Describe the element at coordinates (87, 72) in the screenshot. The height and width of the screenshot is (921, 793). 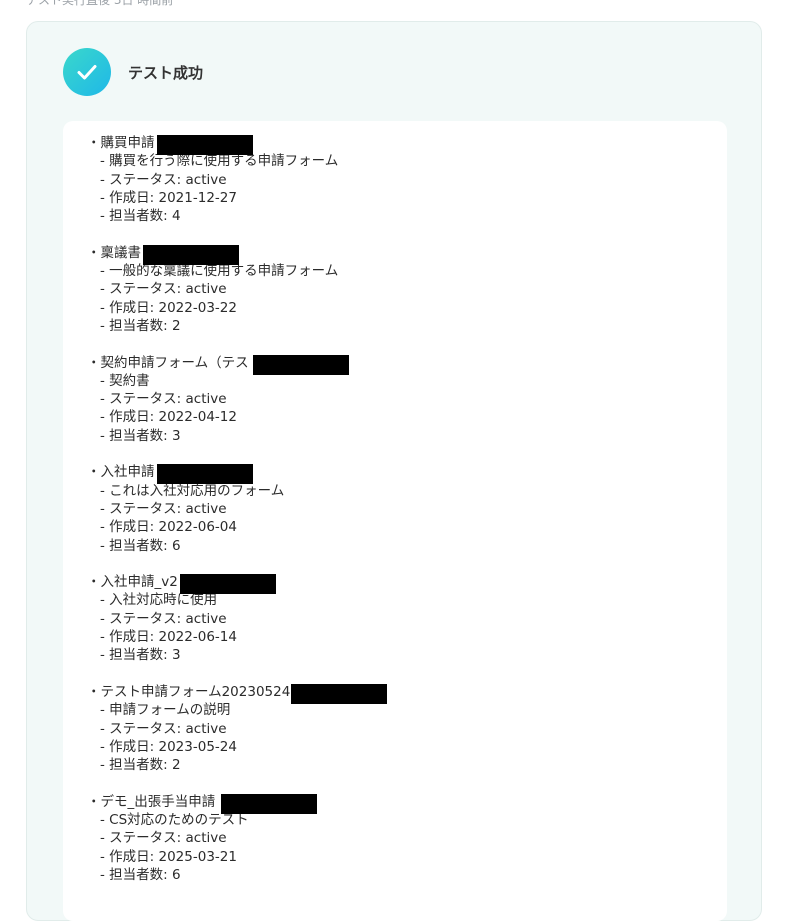
I see `check-circle-icon` at that location.